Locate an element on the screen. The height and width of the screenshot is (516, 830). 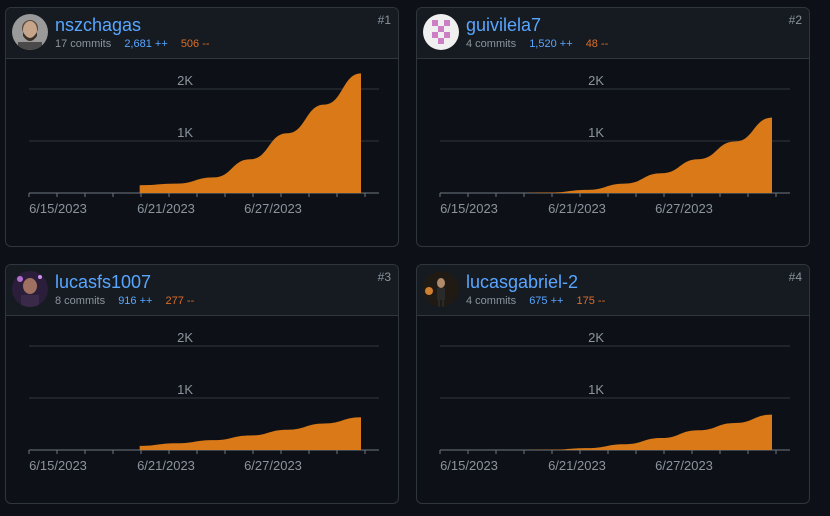
deletions-count: 506 -- is located at coordinates (195, 44).